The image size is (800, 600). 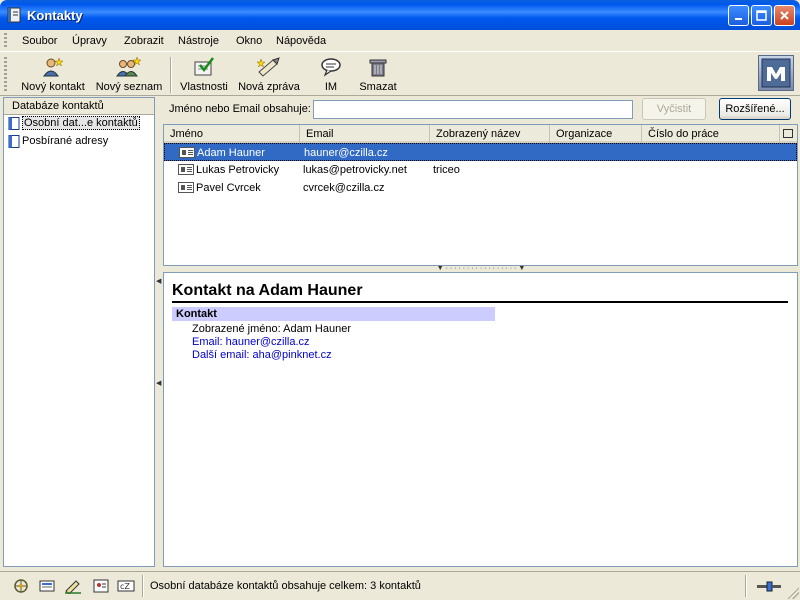 I want to click on new-list-label: Nový seznam, so click(x=129, y=87).